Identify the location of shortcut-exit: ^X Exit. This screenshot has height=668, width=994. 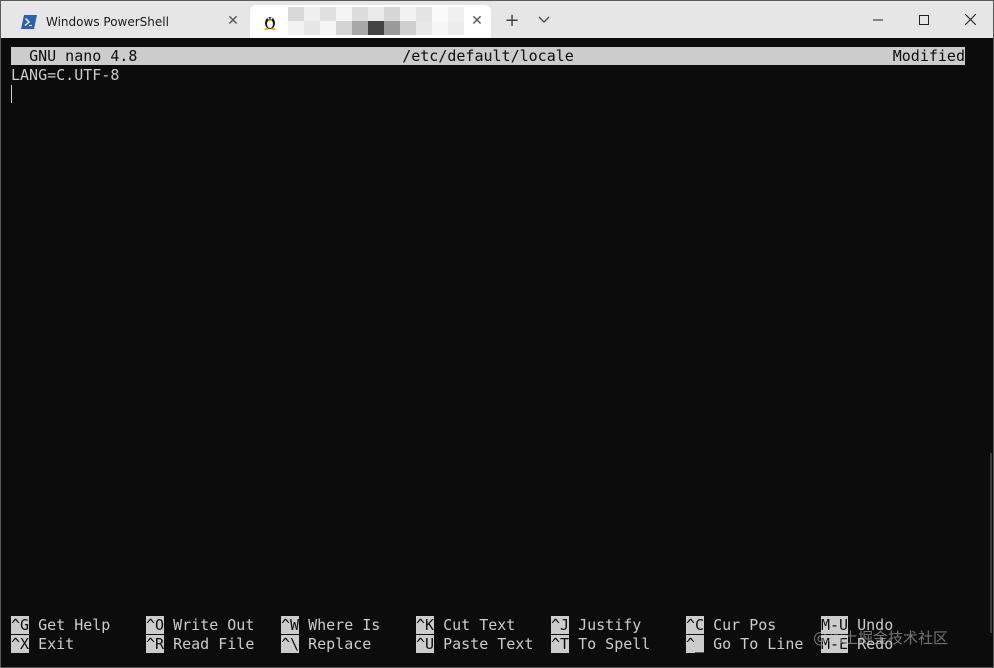
(42, 644).